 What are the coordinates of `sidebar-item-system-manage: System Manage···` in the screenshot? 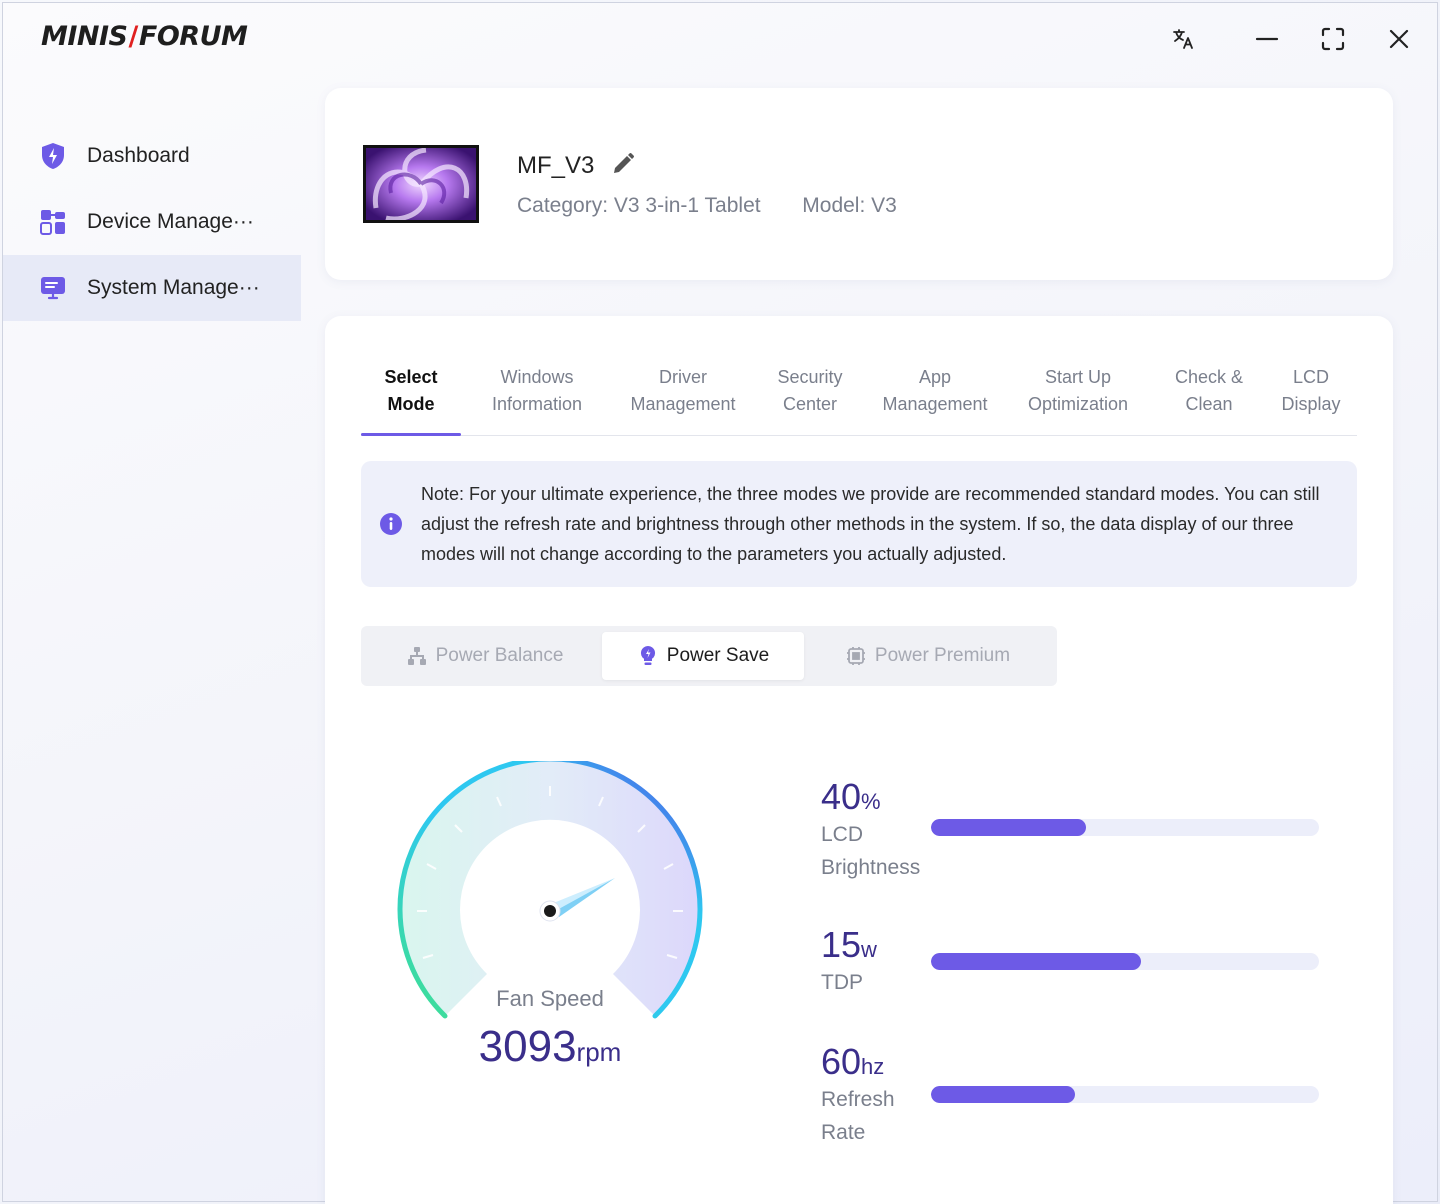 It's located at (152, 288).